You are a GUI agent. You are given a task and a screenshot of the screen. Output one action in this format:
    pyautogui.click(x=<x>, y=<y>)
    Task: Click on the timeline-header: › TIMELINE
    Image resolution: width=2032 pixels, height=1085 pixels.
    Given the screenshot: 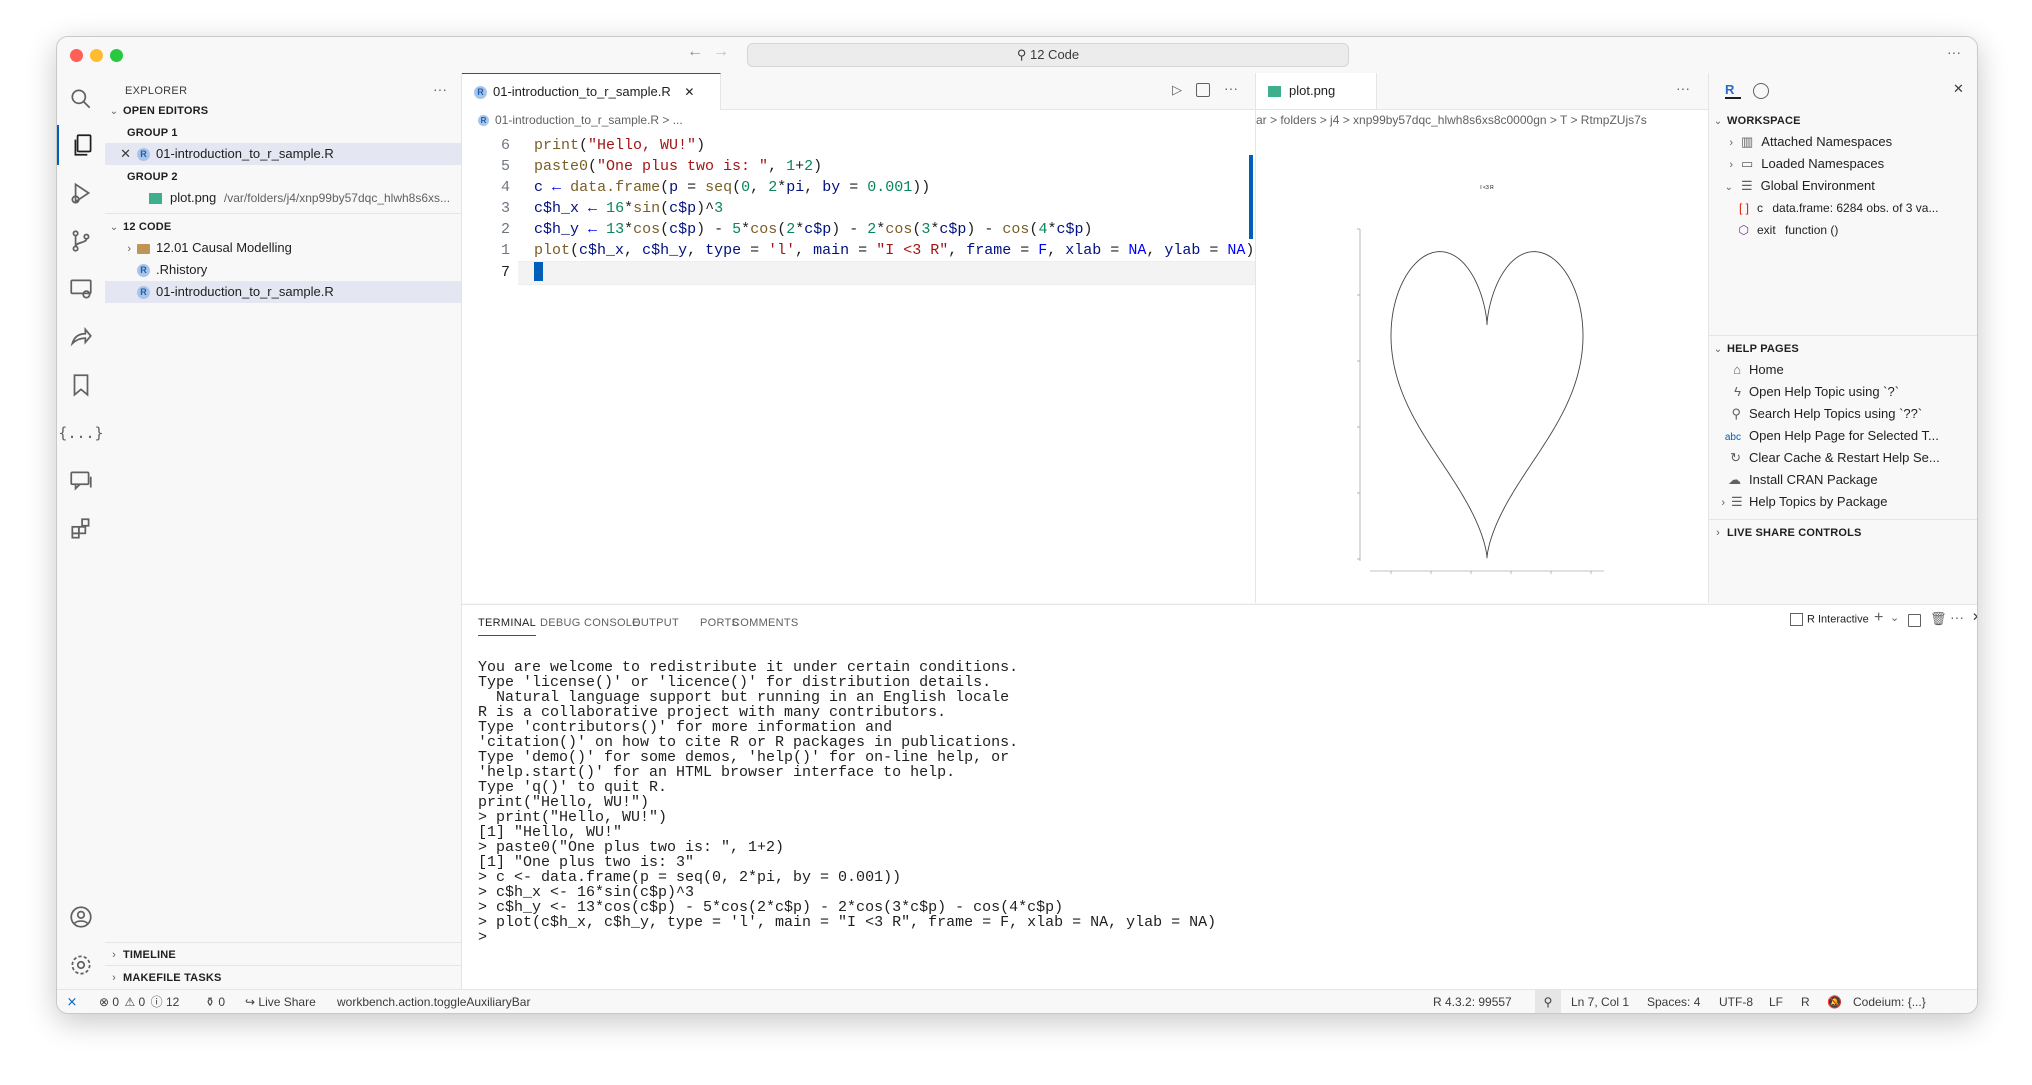 What is the action you would take?
    pyautogui.click(x=283, y=954)
    